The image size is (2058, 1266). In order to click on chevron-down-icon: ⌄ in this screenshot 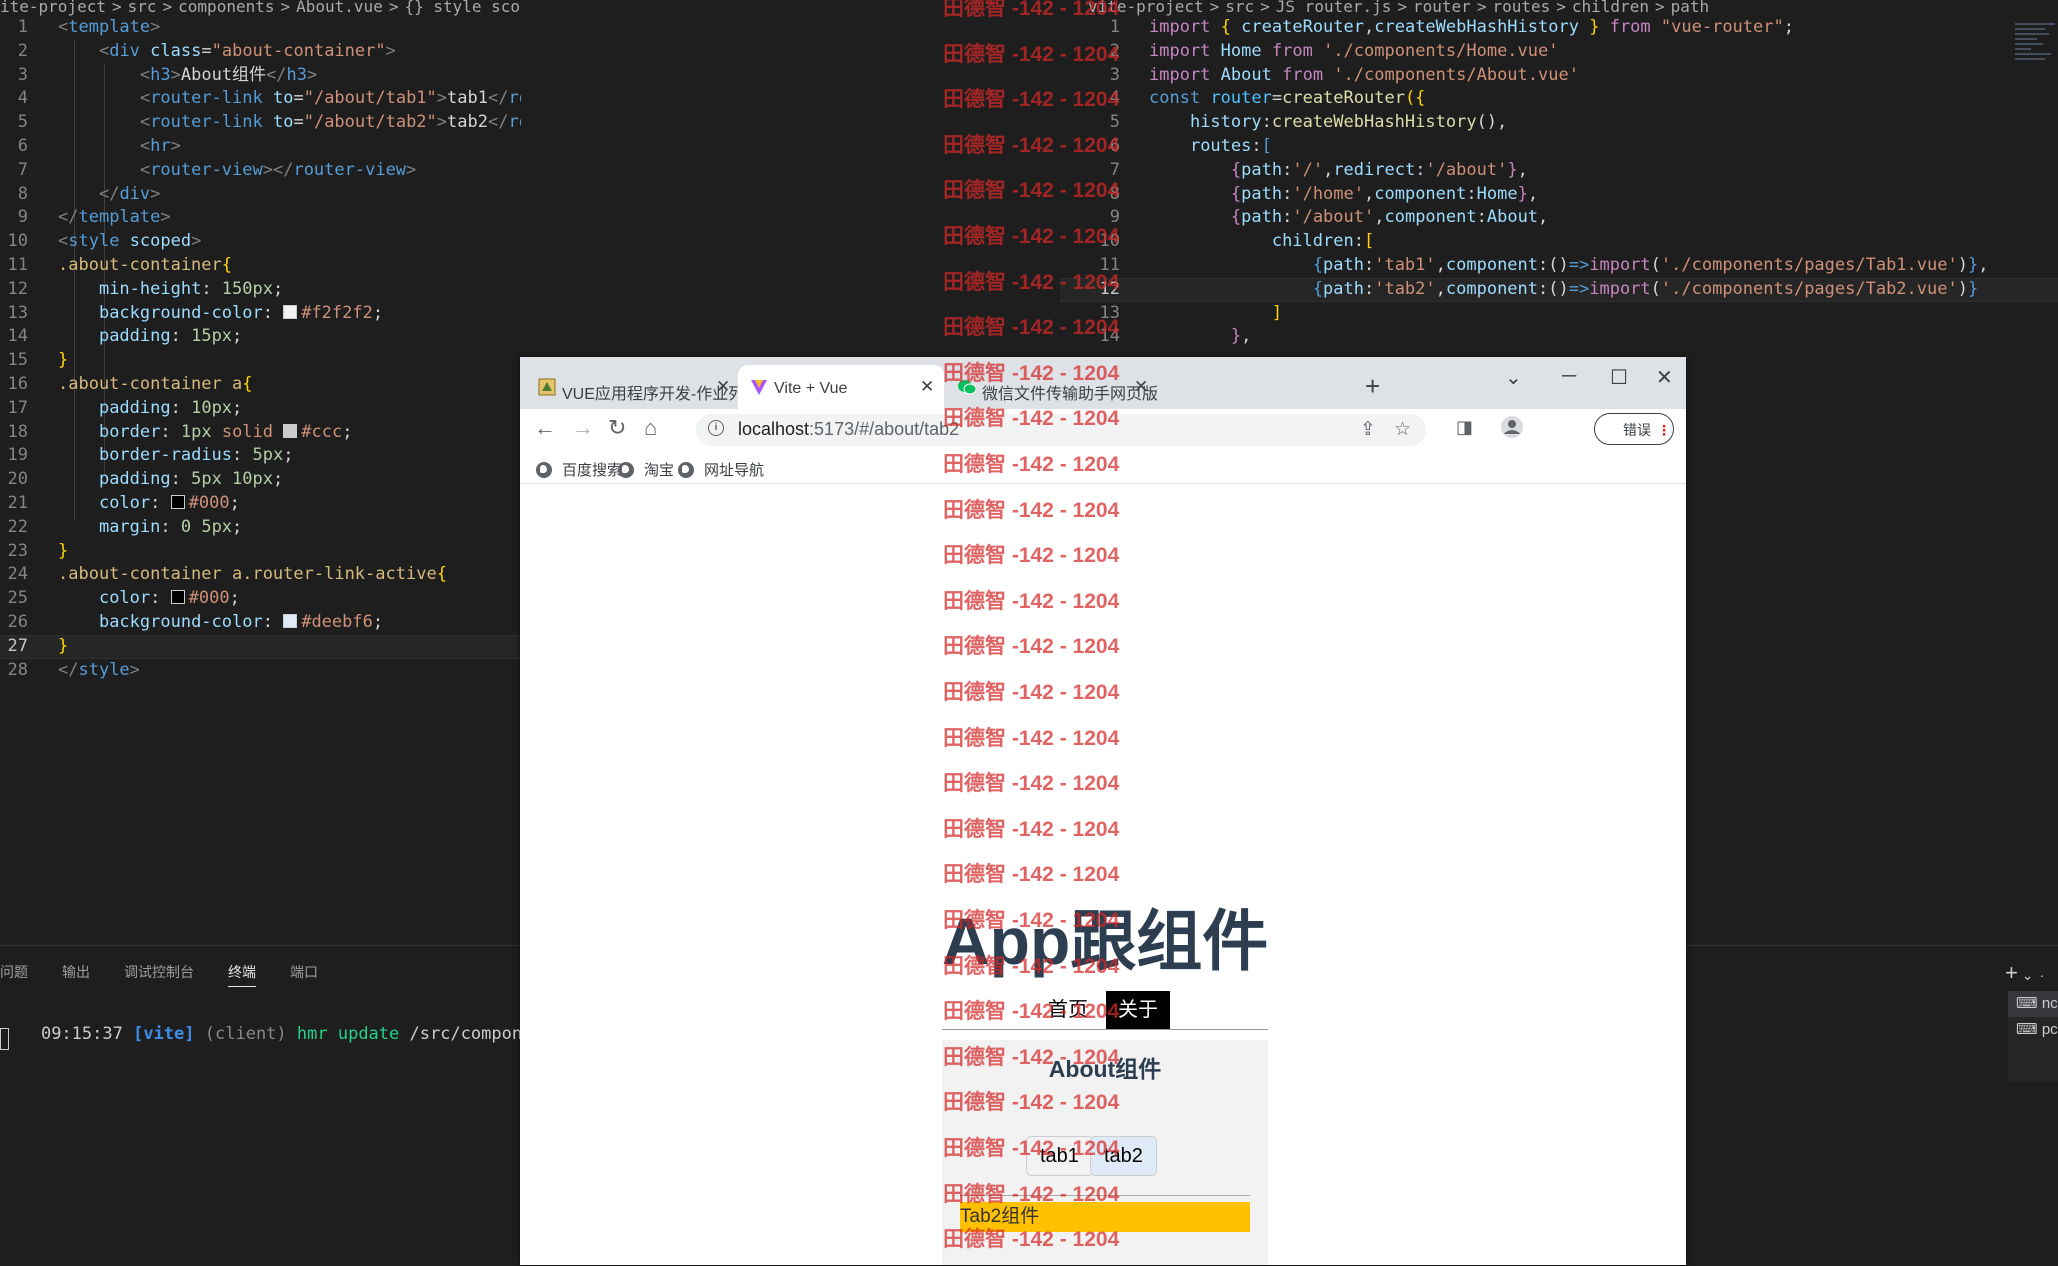, I will do `click(2026, 975)`.